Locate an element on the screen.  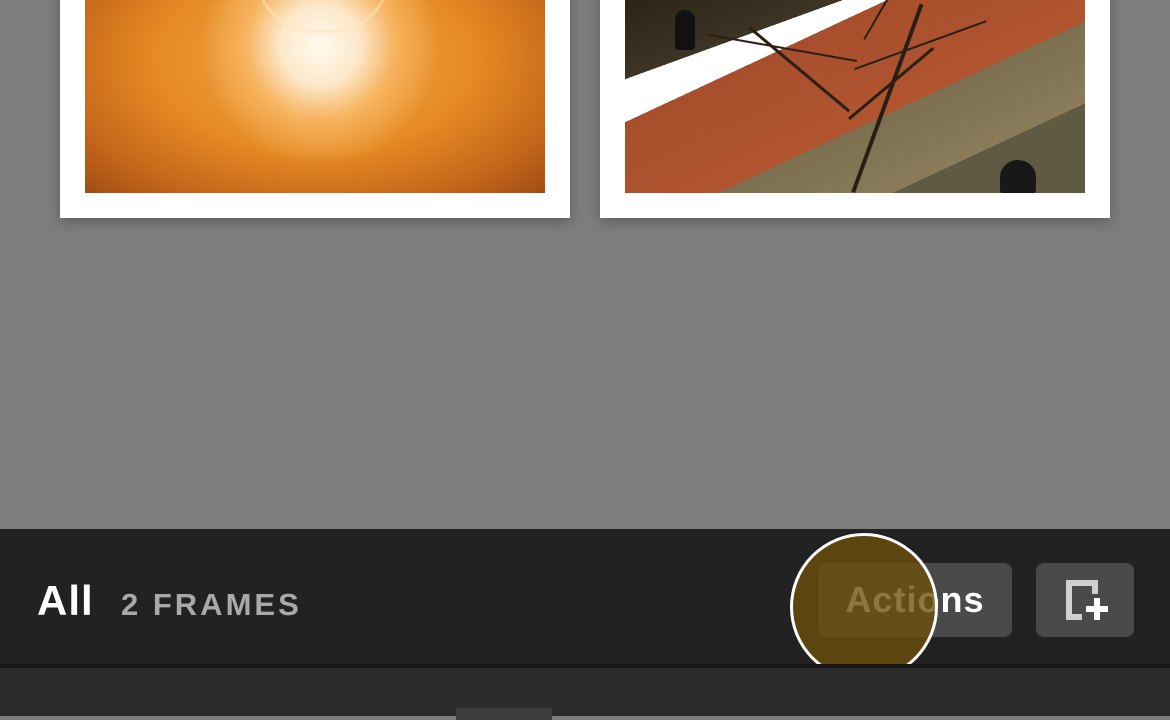
frame-card-street is located at coordinates (855, 109).